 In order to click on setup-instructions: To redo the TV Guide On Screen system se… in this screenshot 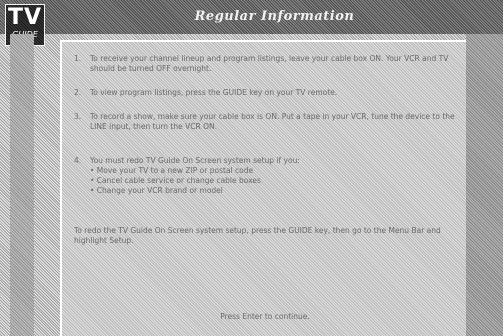, I will do `click(257, 235)`.